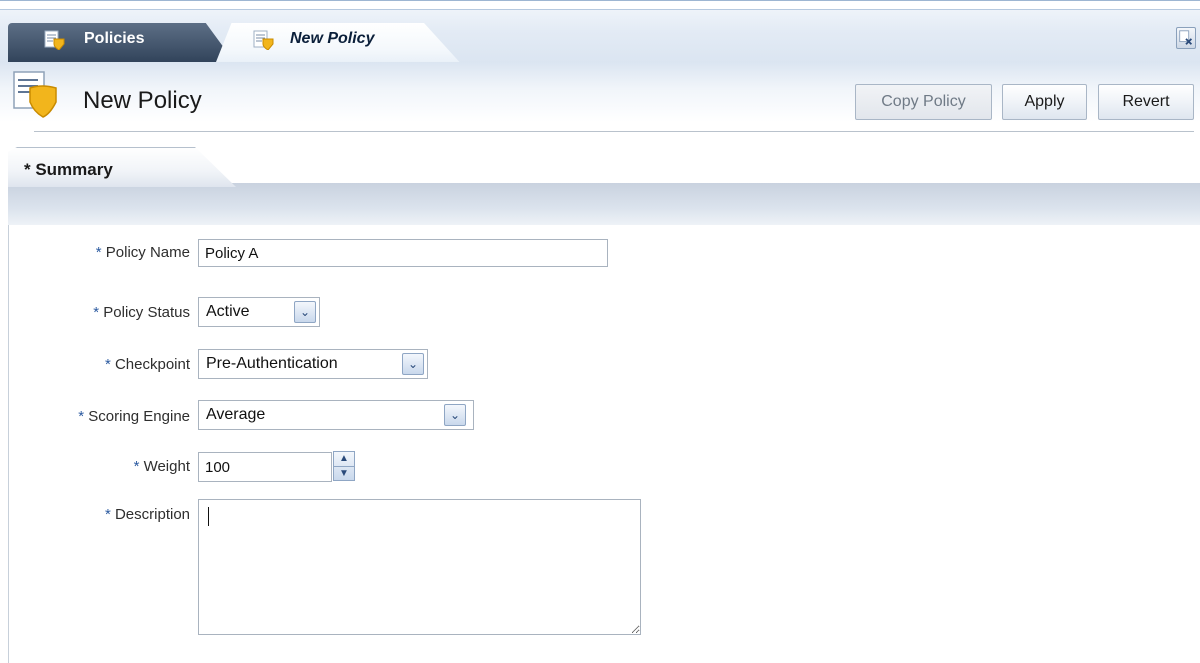 The image size is (1200, 663). What do you see at coordinates (35, 94) in the screenshot?
I see `policy-shield-icon` at bounding box center [35, 94].